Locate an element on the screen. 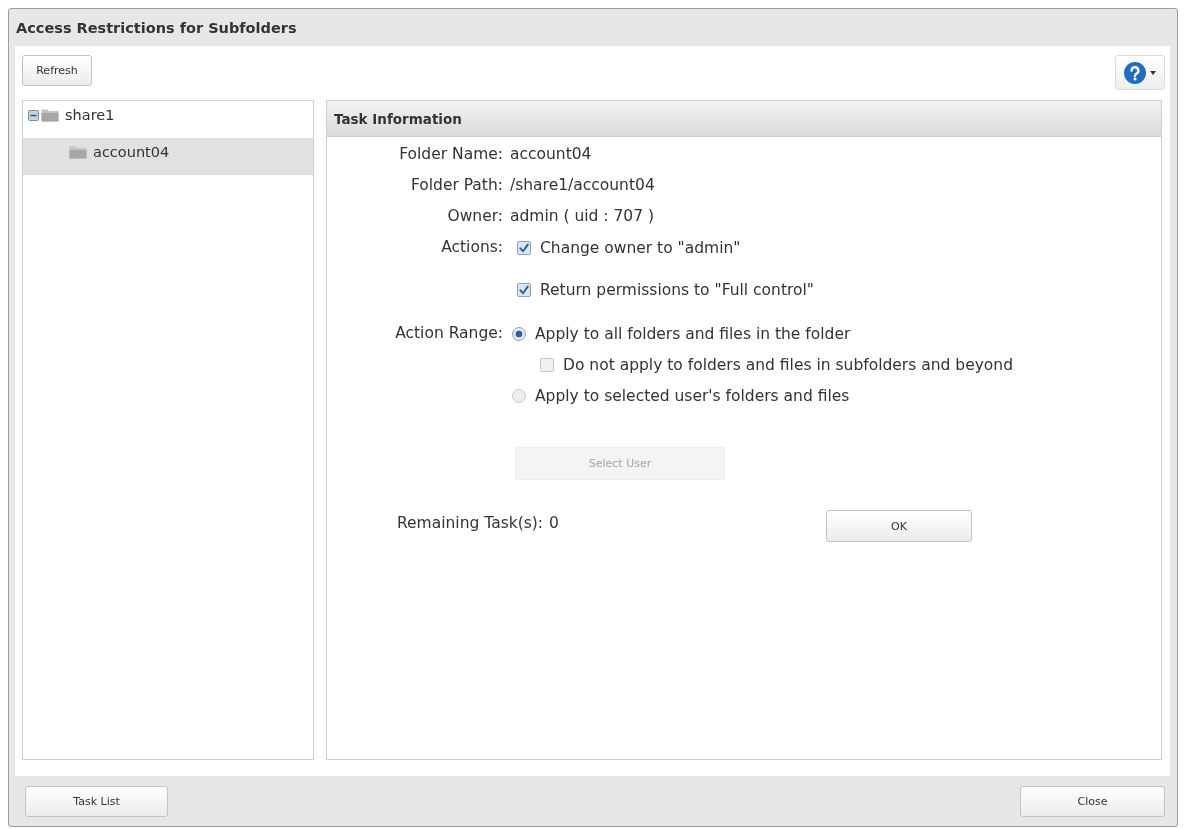 The width and height of the screenshot is (1185, 829). field-label: Folder Path: is located at coordinates (456, 185).